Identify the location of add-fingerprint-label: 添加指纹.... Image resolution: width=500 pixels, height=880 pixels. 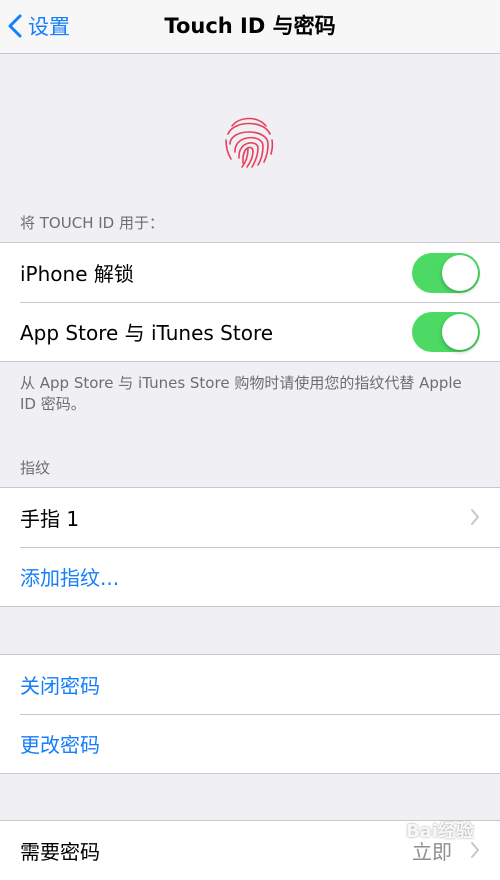
(70, 578).